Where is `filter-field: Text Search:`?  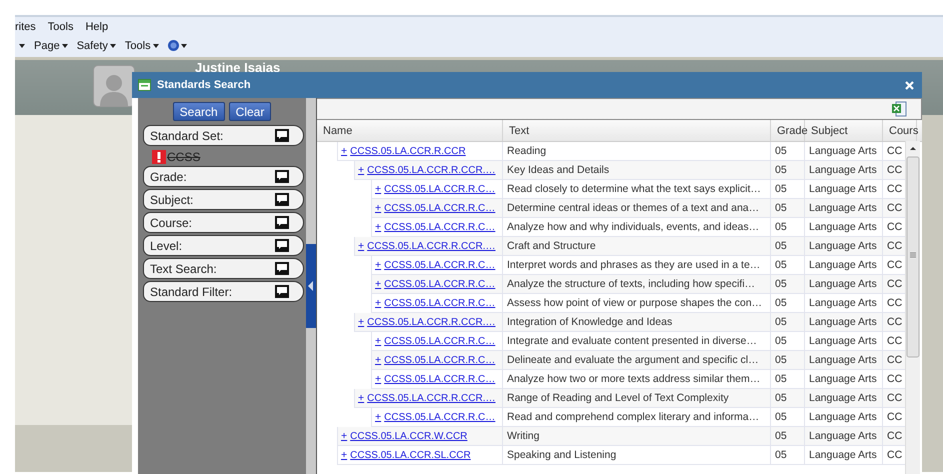
filter-field: Text Search: is located at coordinates (223, 268).